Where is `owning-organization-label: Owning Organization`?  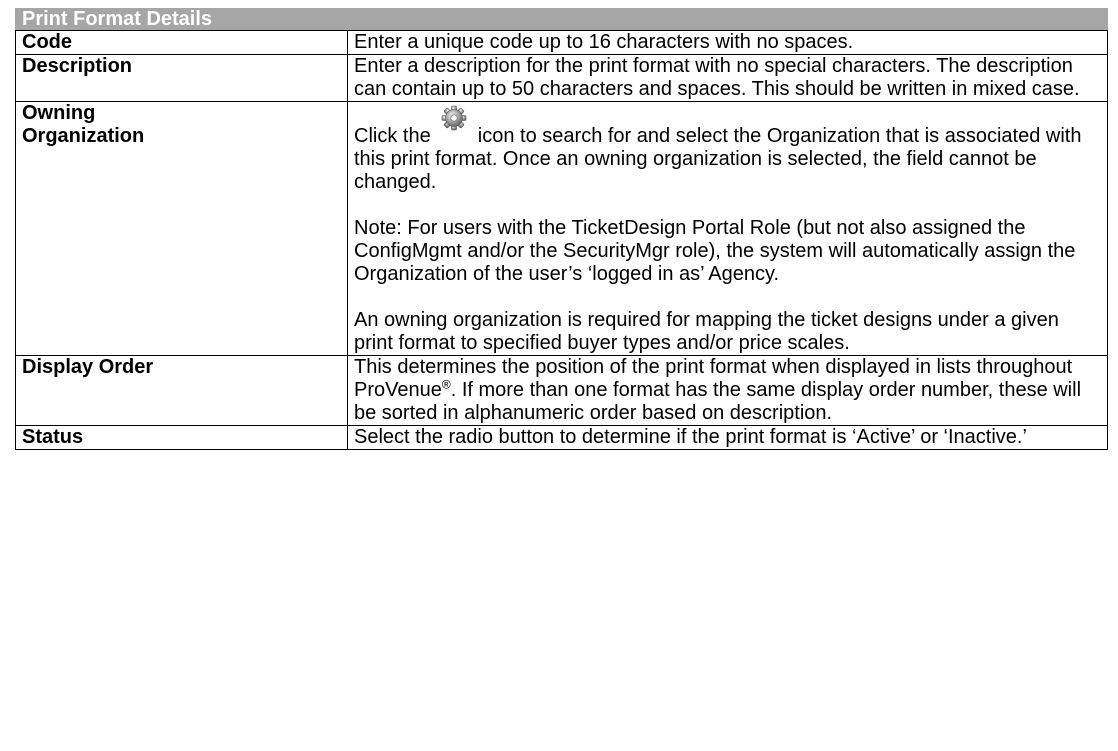
owning-organization-label: Owning Organization is located at coordinates (83, 124).